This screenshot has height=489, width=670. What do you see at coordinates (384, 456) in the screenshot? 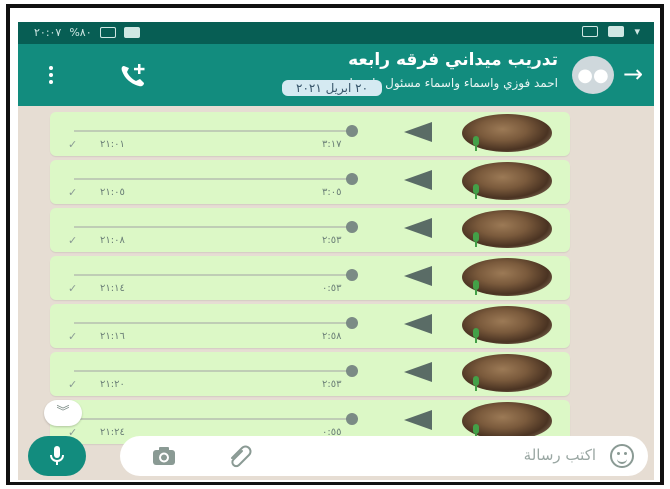
I see `message-input-bar: اكتب رسالة` at bounding box center [384, 456].